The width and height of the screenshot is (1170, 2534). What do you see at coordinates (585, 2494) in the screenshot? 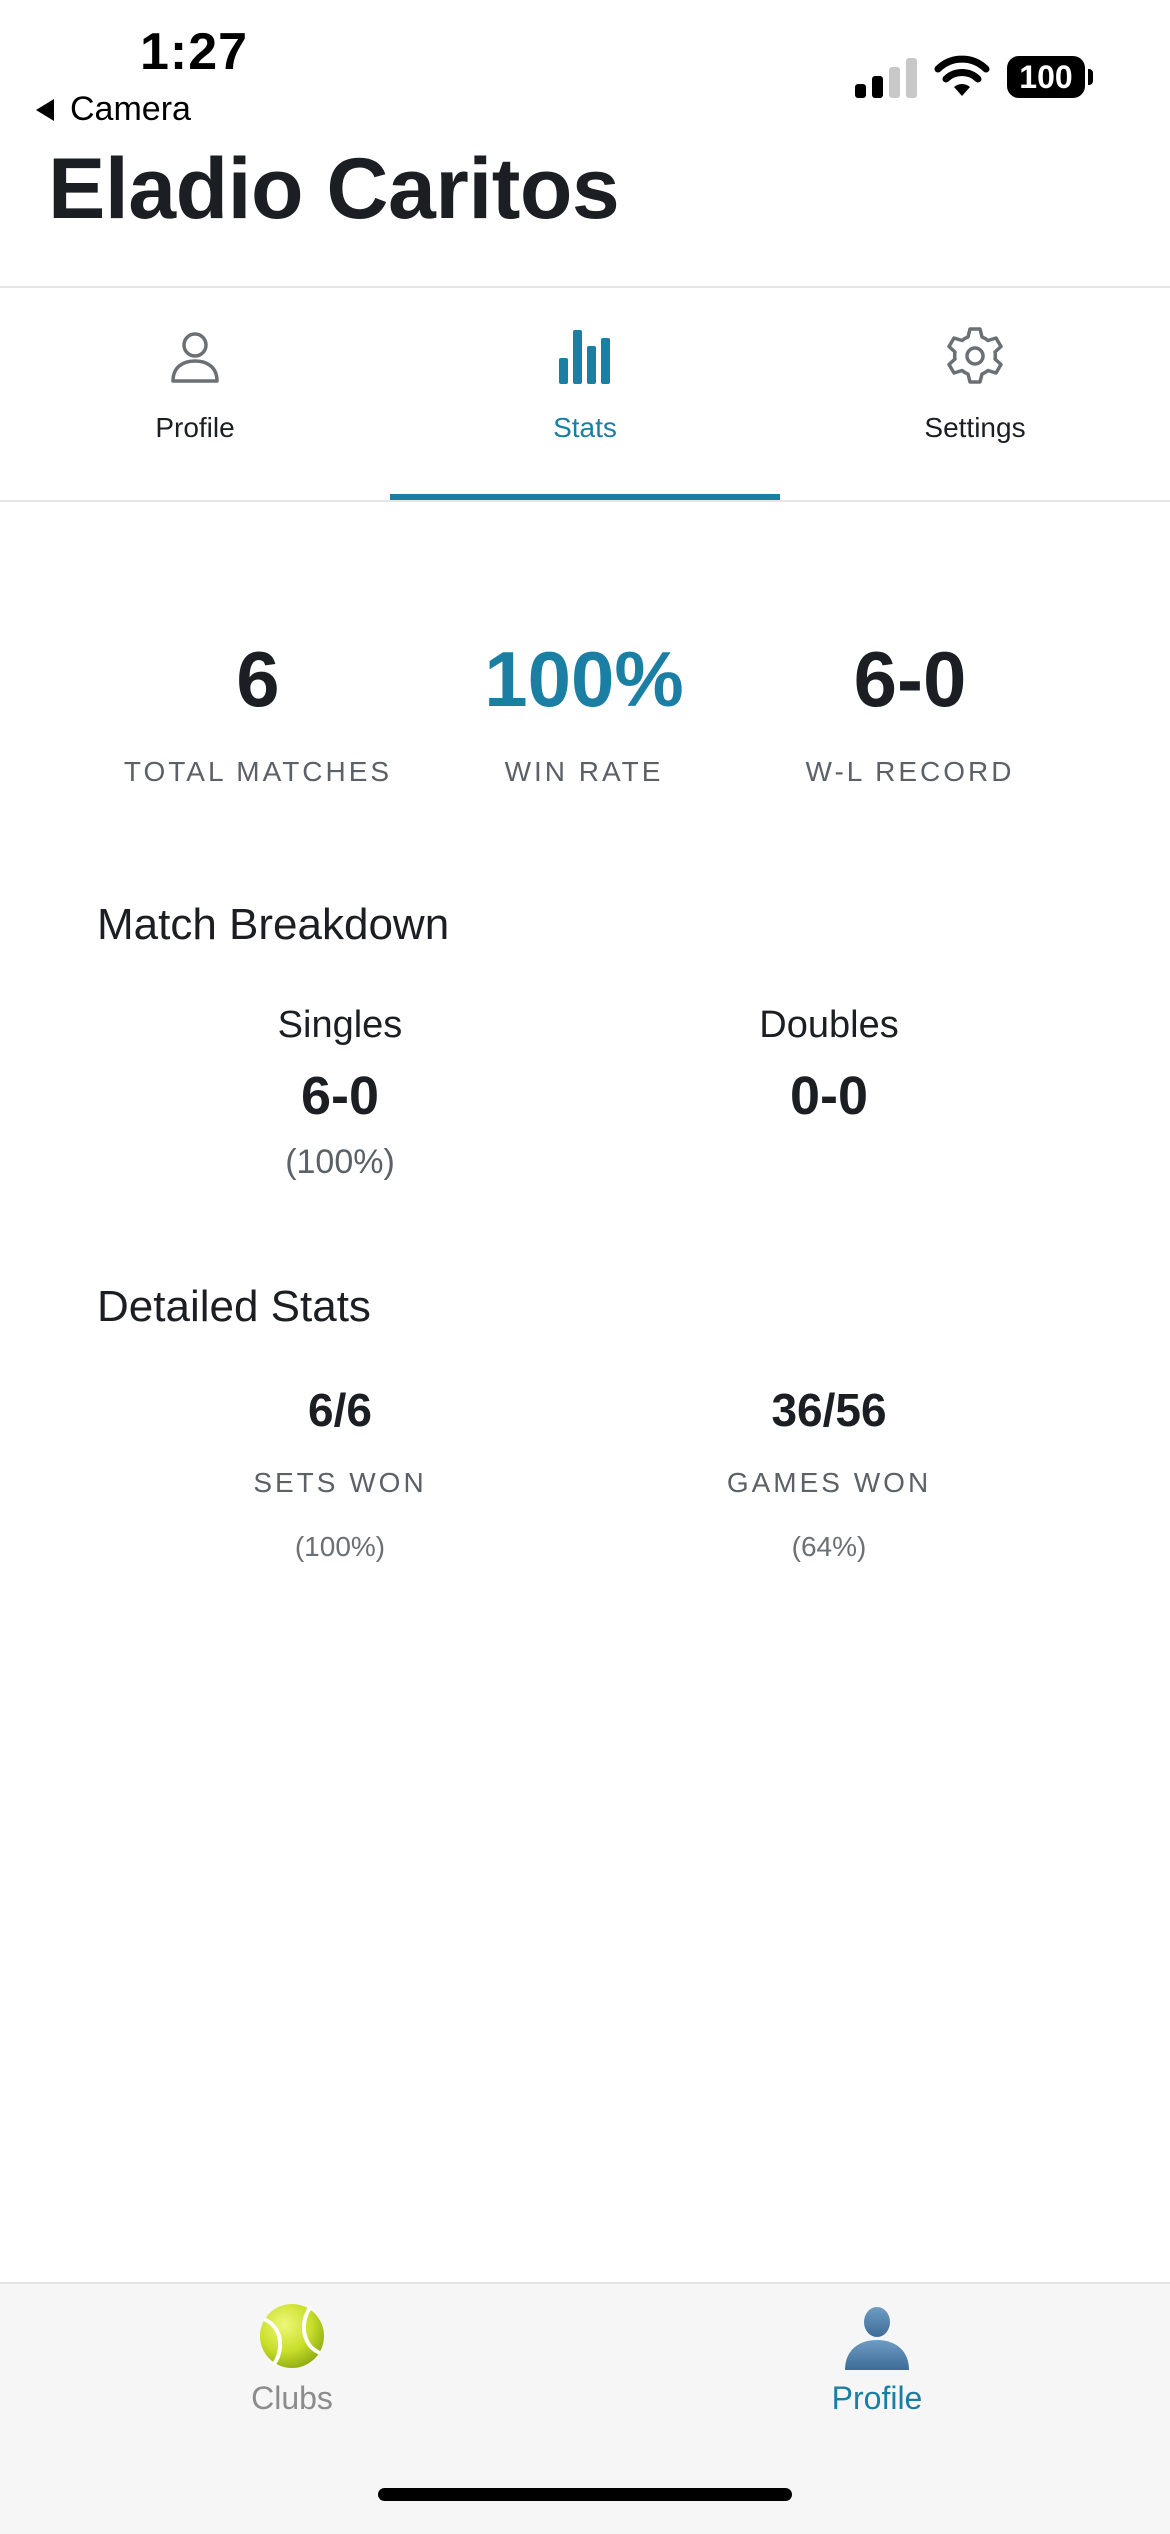
I see `home-indicator` at bounding box center [585, 2494].